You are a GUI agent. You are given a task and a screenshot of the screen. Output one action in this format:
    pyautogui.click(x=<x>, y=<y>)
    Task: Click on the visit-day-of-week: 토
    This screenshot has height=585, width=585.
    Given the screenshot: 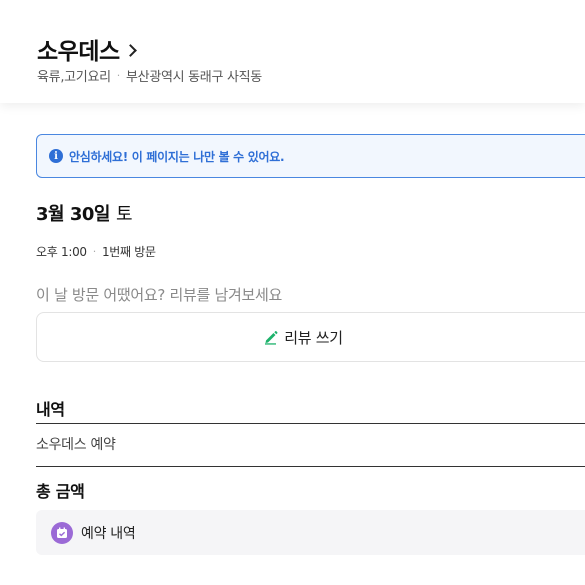 What is the action you would take?
    pyautogui.click(x=124, y=214)
    